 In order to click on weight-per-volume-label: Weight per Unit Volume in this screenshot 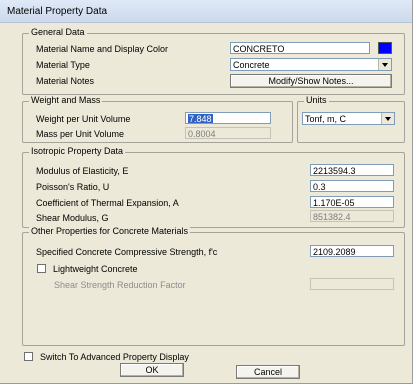, I will do `click(83, 119)`.